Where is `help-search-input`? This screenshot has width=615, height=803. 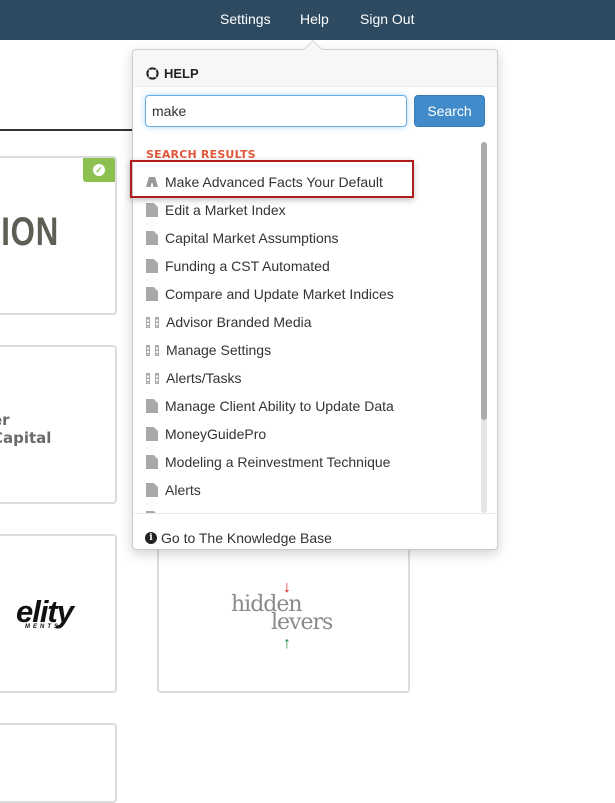
help-search-input is located at coordinates (276, 111).